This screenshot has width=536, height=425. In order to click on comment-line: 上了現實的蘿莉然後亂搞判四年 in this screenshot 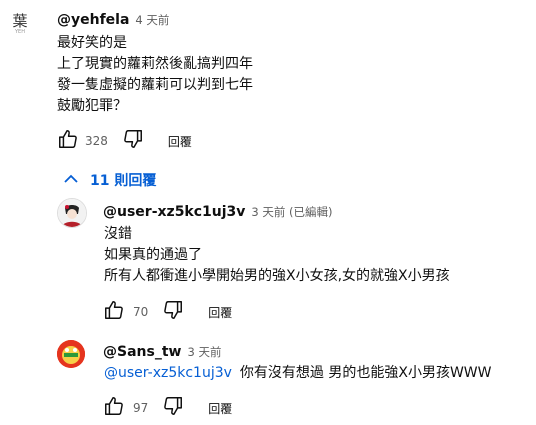, I will do `click(155, 64)`.